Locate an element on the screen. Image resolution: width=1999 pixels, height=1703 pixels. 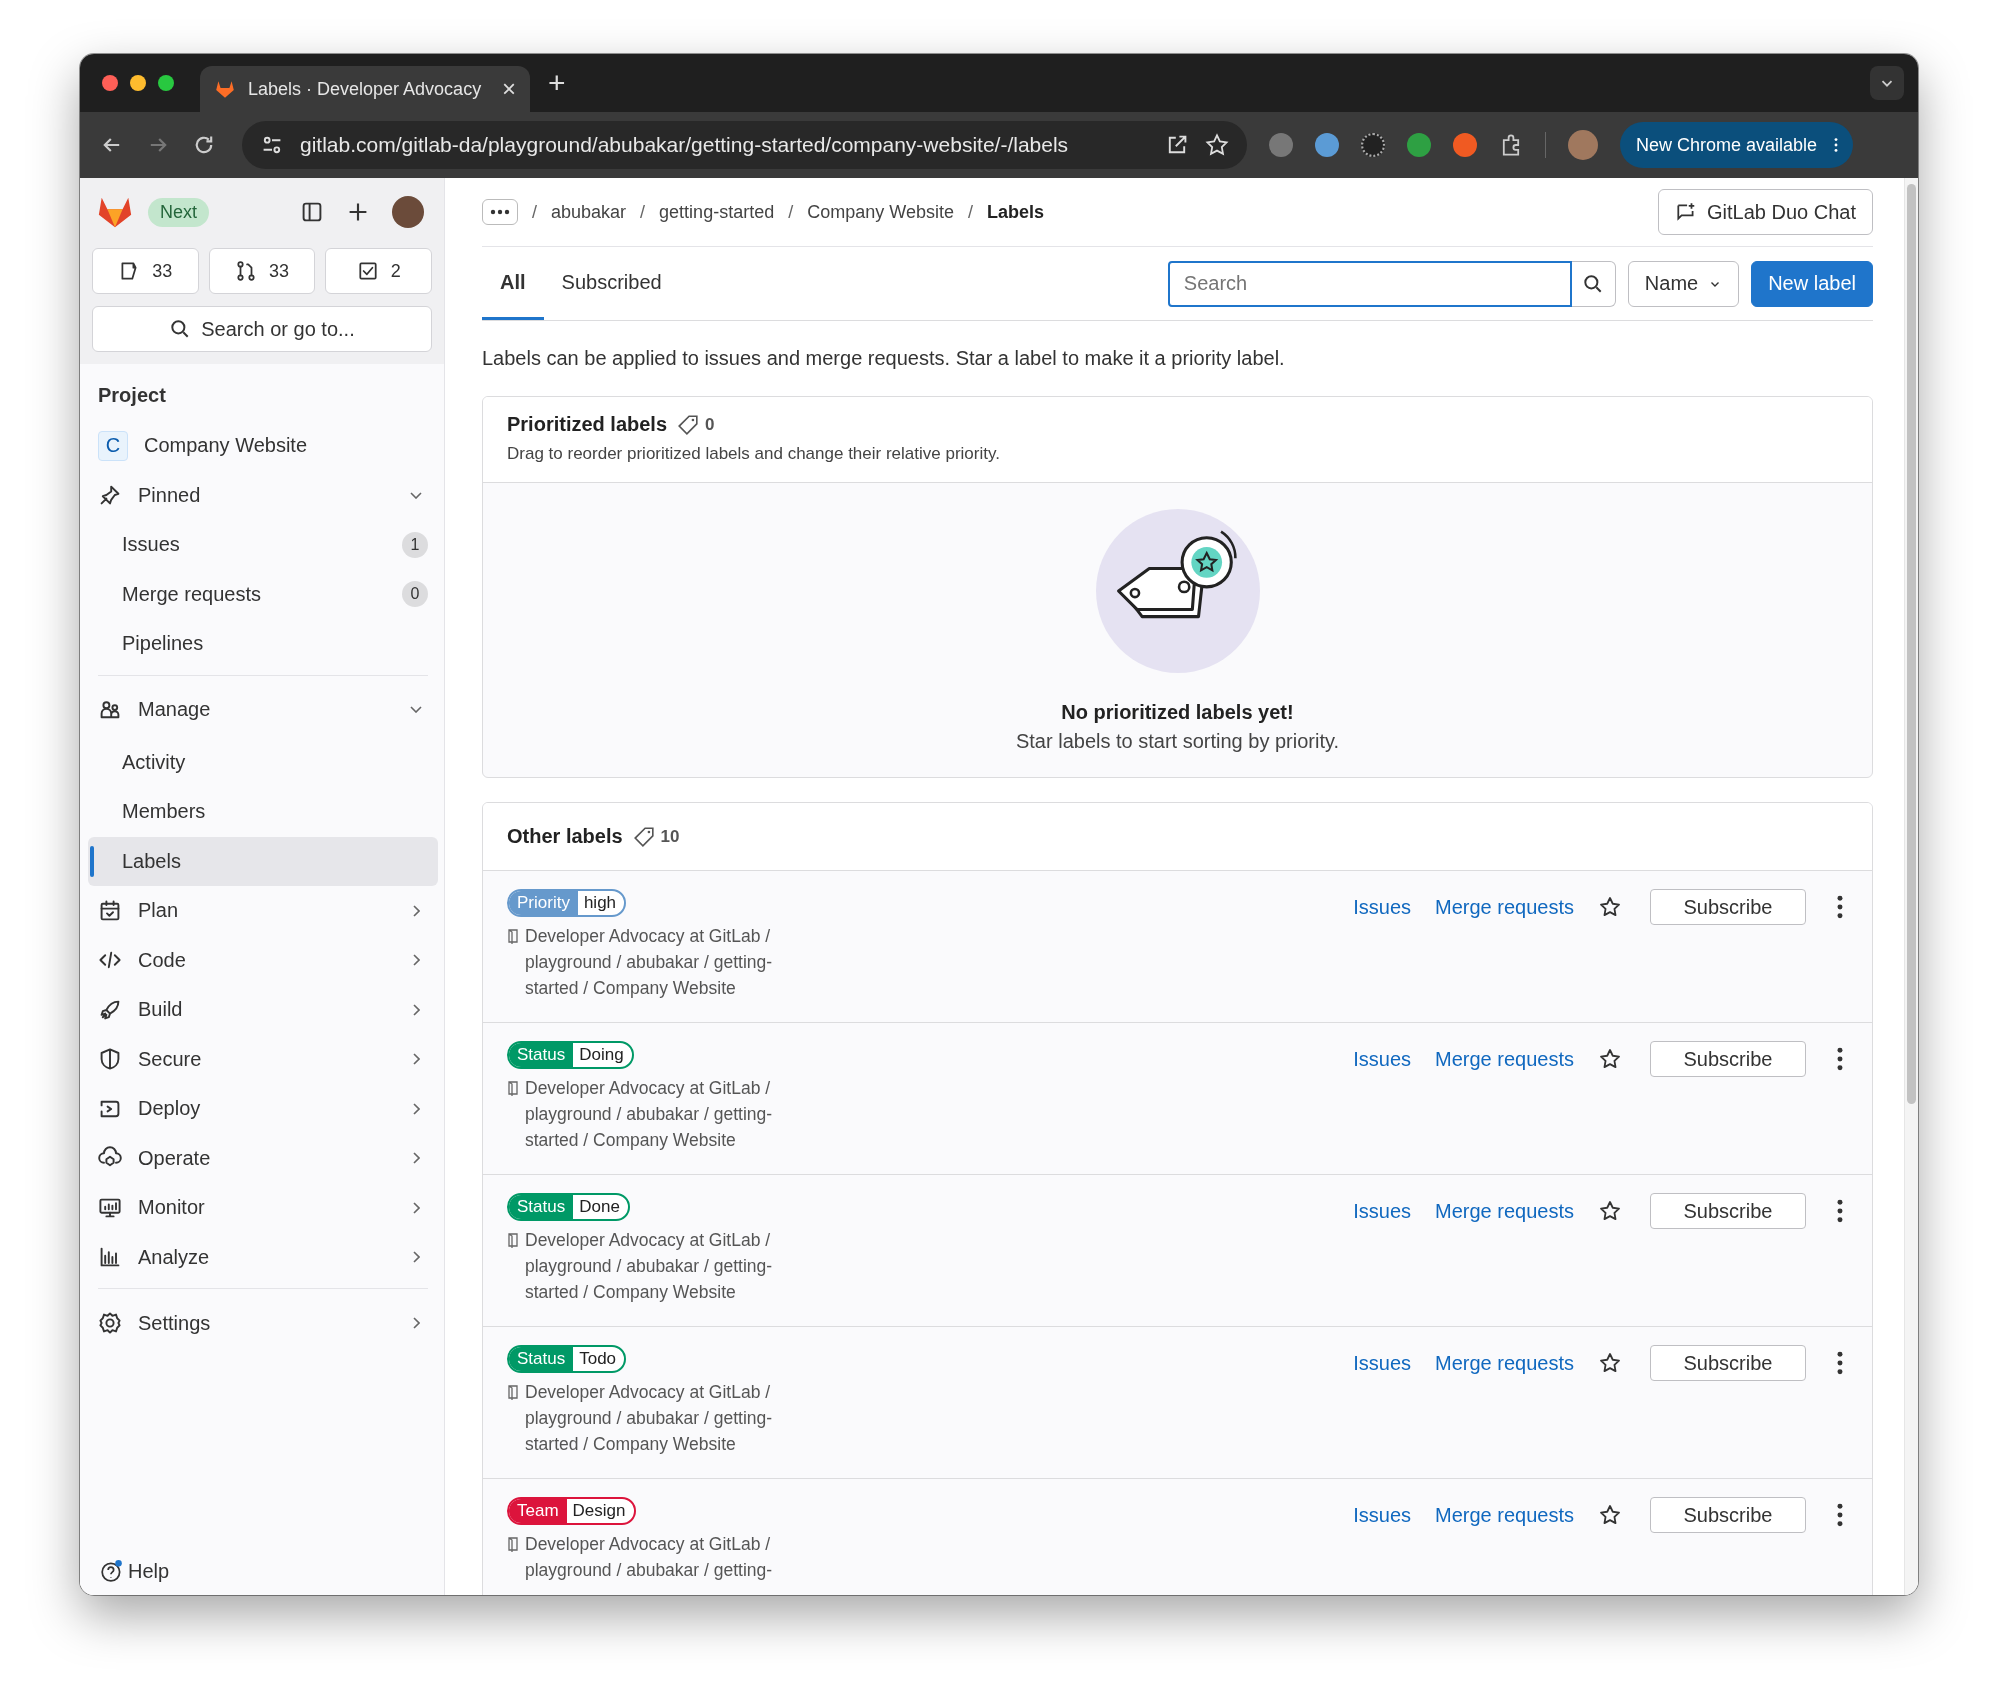
empty-state-text: Star labels to start sorting by priority. is located at coordinates (1177, 741).